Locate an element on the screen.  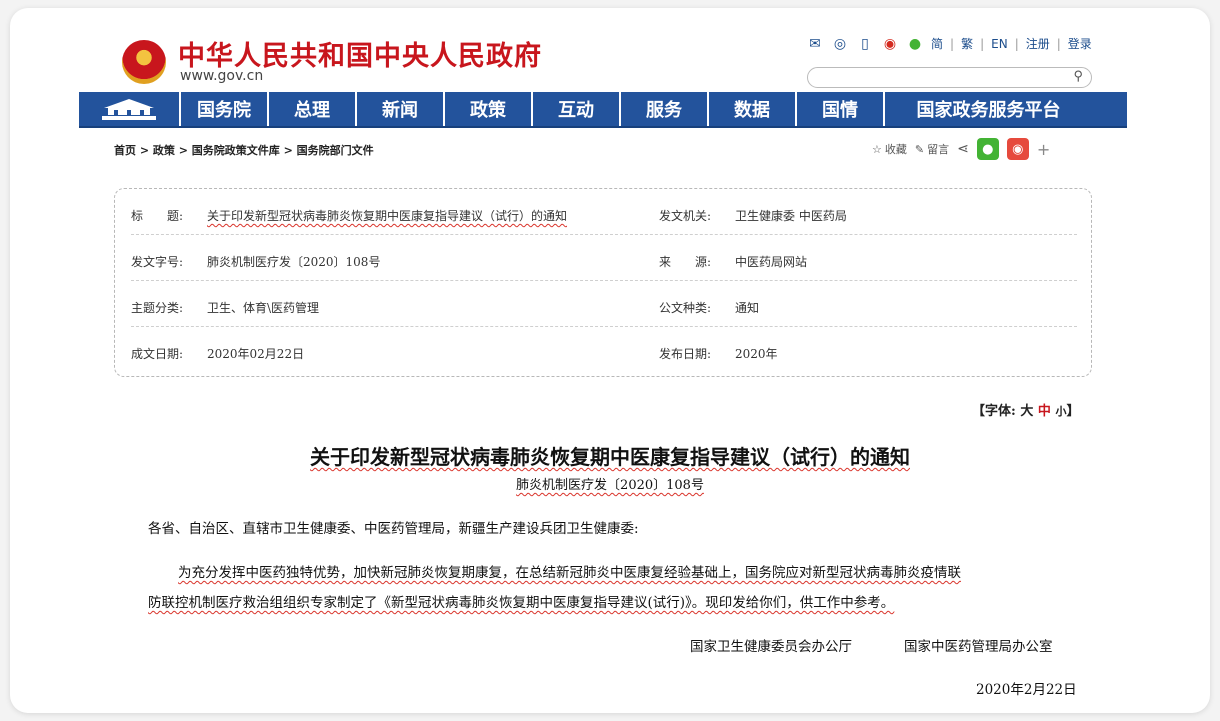
nav-policies: 政策 is located at coordinates (489, 109).